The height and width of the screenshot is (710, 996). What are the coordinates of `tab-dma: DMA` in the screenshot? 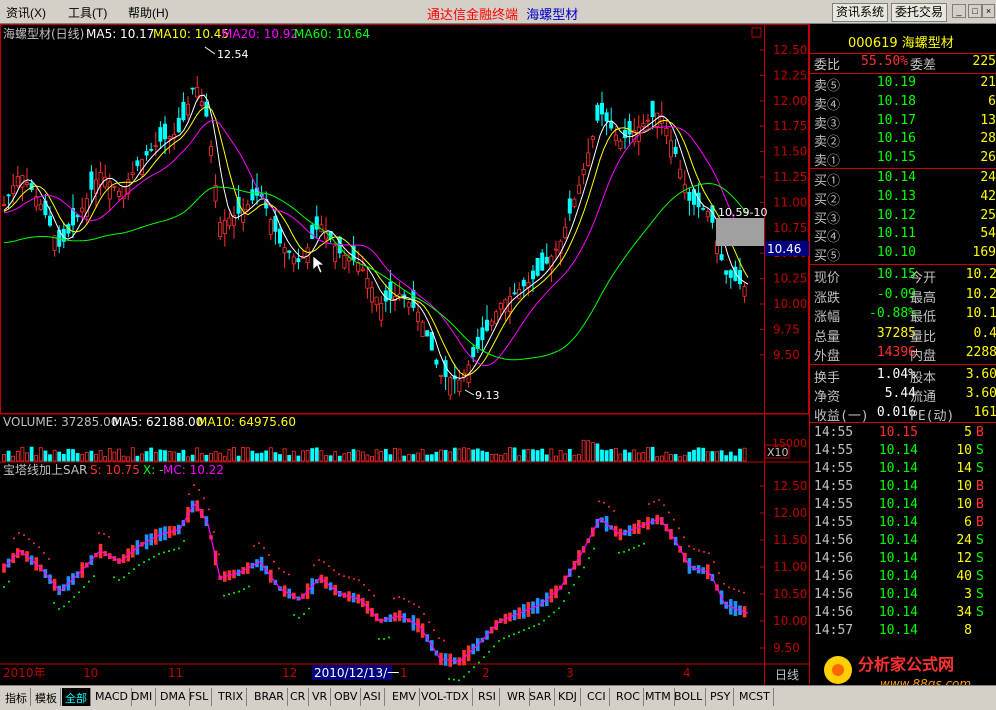 It's located at (173, 697).